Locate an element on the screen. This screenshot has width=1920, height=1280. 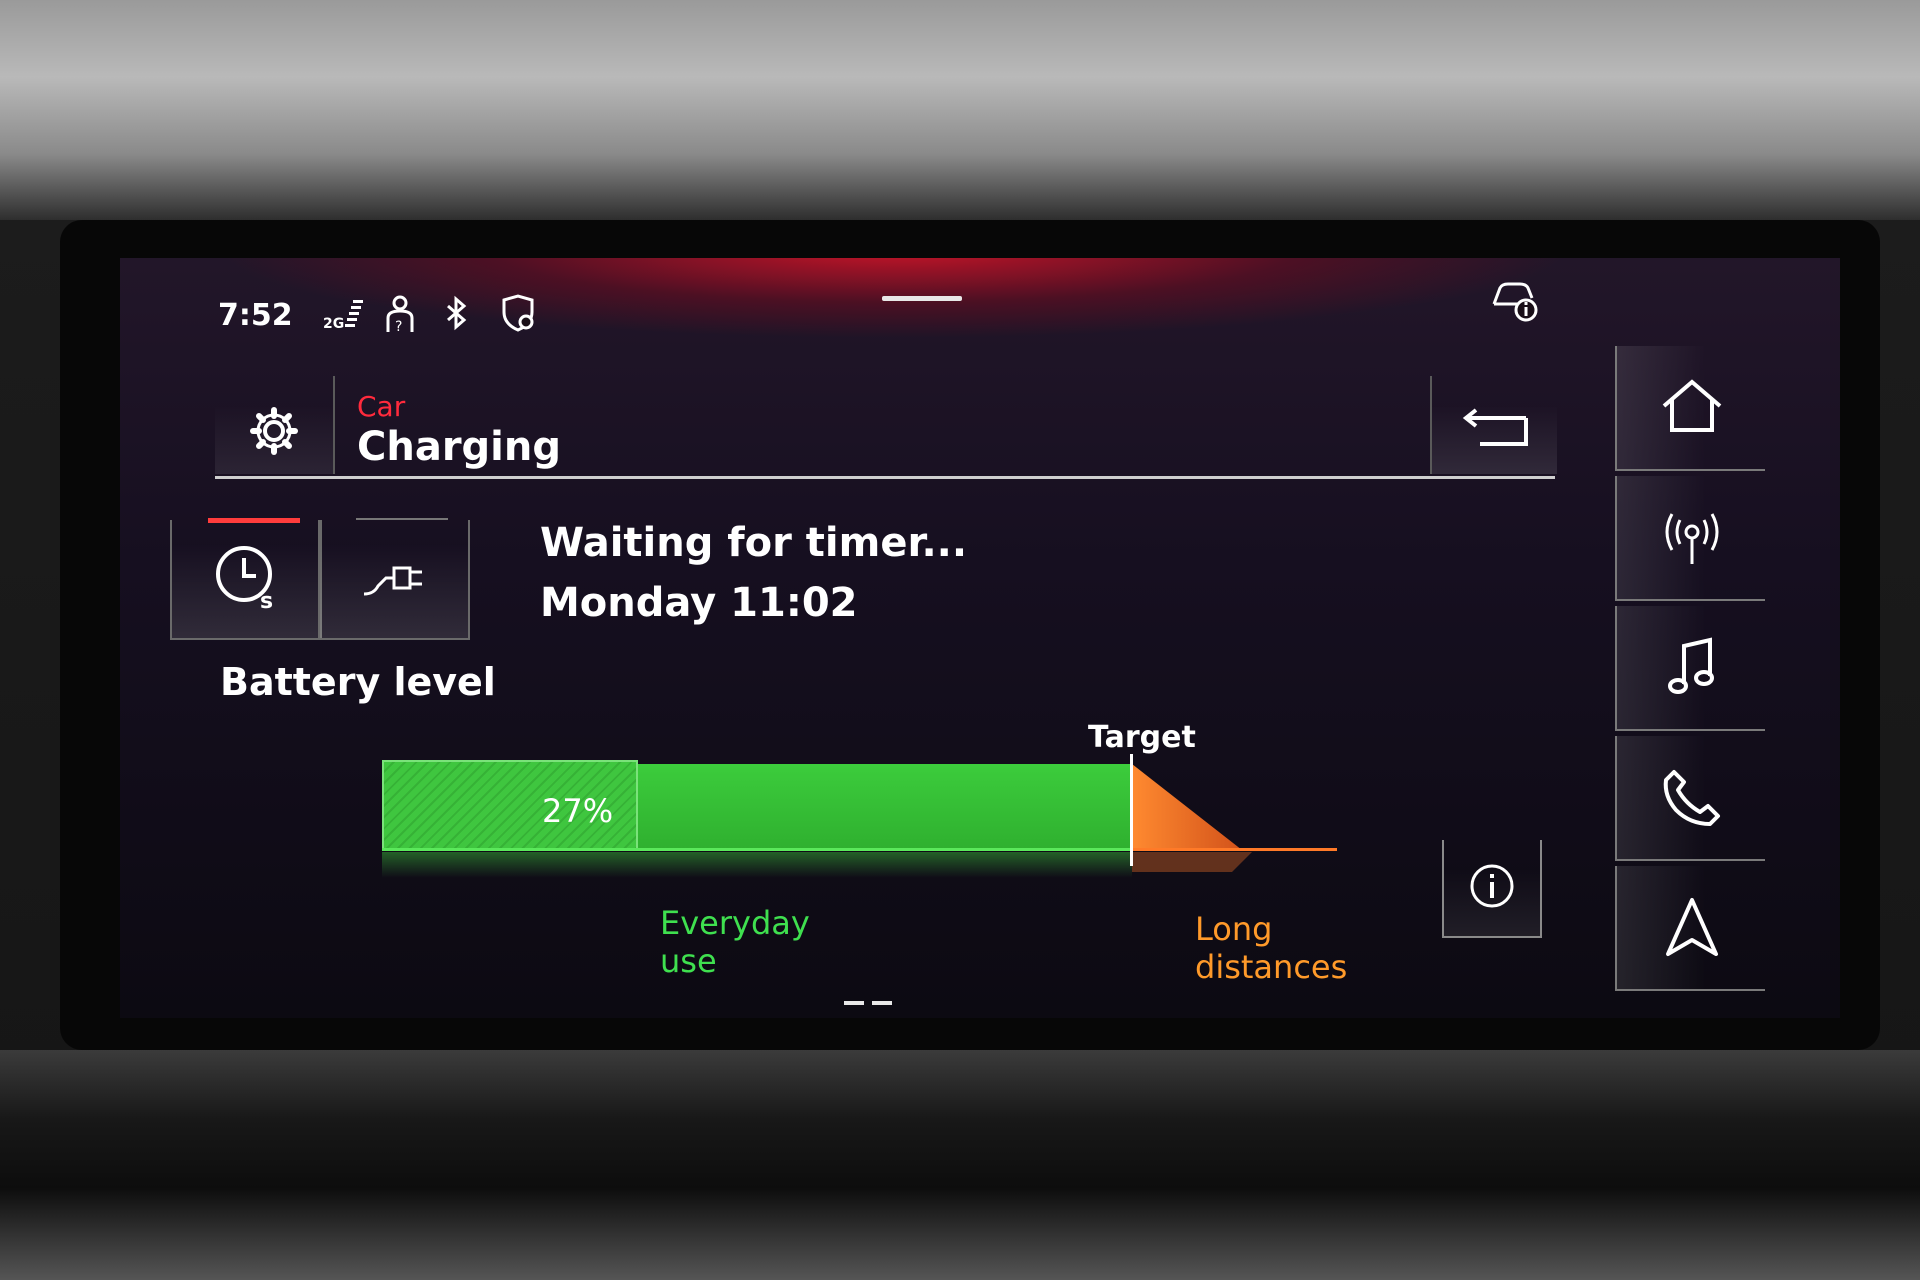
radio-icon is located at coordinates (1692, 538).